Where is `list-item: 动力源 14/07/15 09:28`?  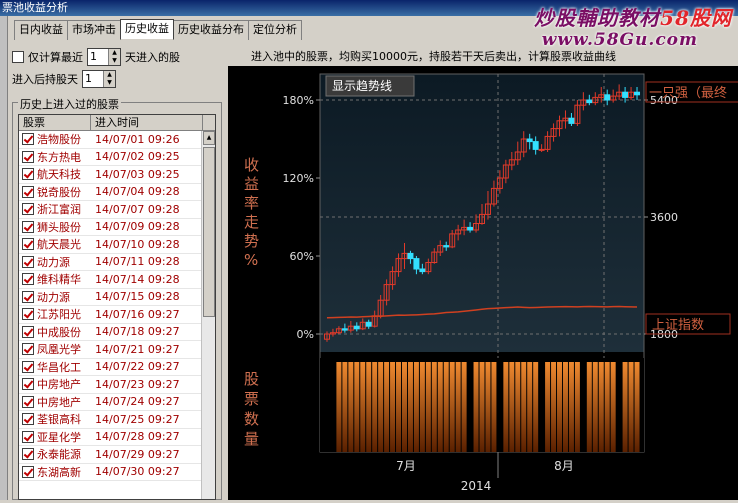 list-item: 动力源 14/07/15 09:28 is located at coordinates (117, 297).